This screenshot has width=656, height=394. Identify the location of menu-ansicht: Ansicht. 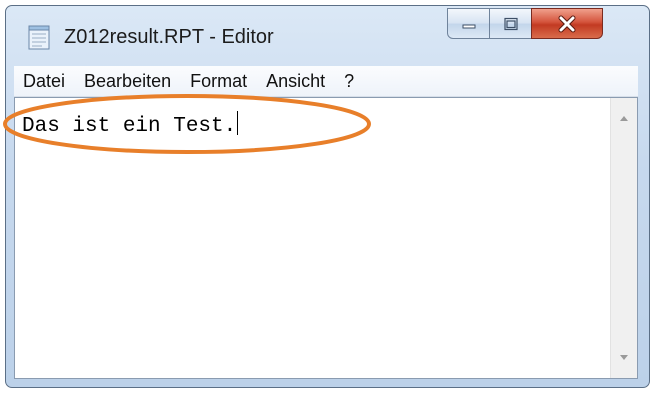
(296, 81).